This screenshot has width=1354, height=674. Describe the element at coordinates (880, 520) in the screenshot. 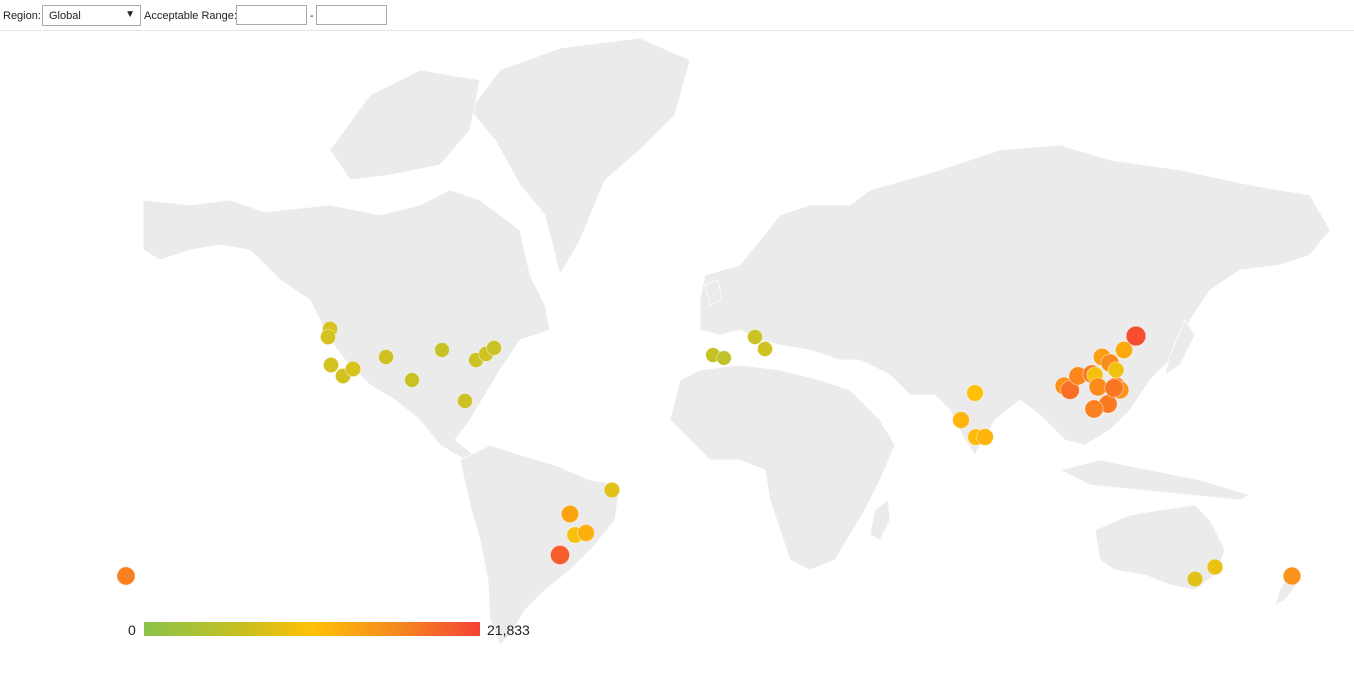

I see `landmass-madagascar` at that location.